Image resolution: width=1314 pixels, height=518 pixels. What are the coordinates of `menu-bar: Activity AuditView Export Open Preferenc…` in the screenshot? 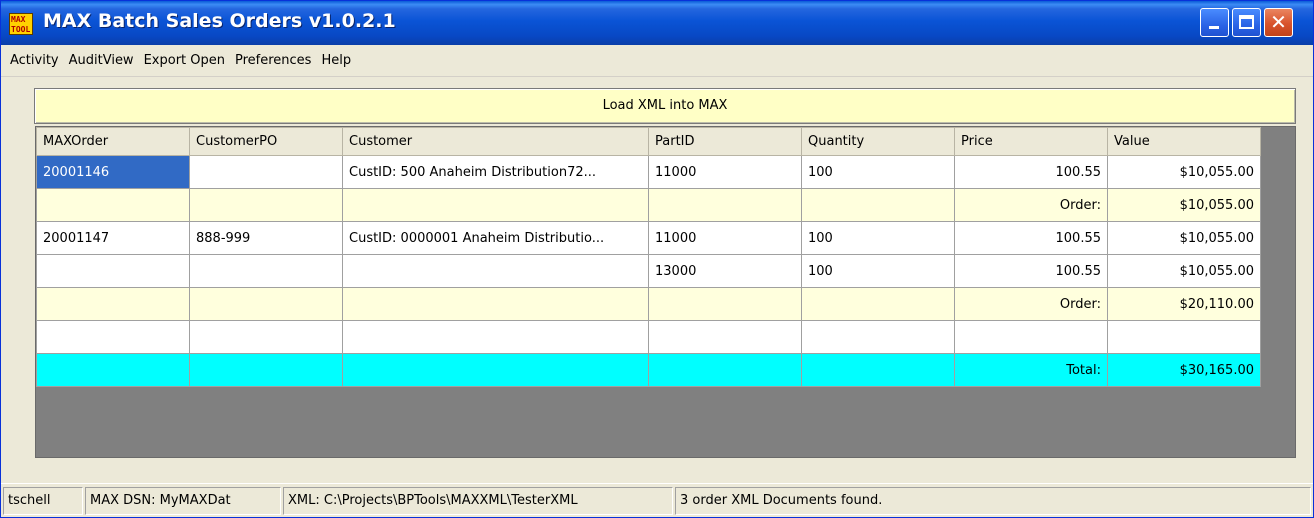 It's located at (657, 61).